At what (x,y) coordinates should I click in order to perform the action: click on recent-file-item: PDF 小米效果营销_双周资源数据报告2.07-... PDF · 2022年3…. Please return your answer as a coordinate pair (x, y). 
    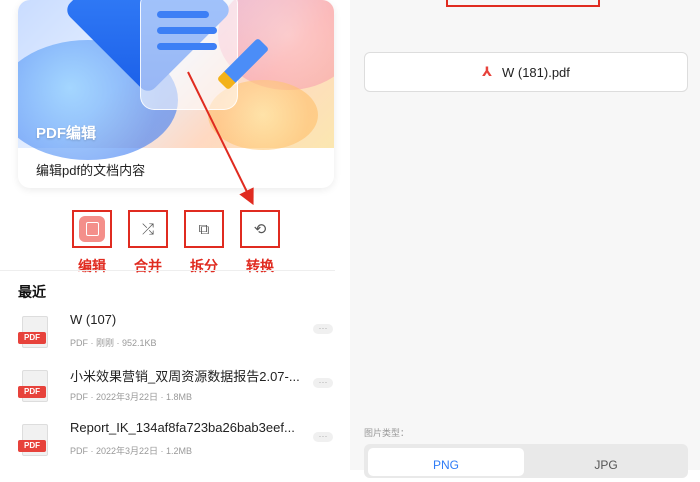
    Looking at the image, I should click on (178, 390).